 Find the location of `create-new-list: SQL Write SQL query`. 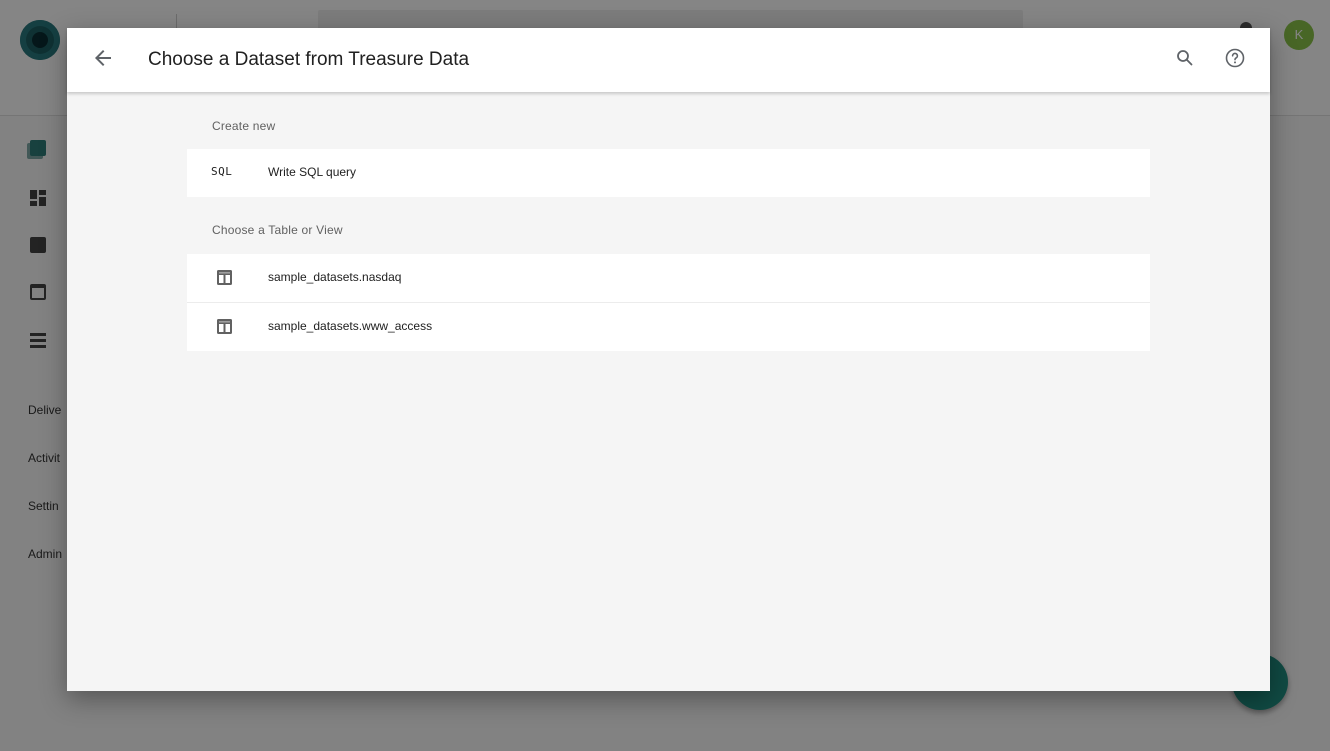

create-new-list: SQL Write SQL query is located at coordinates (668, 173).